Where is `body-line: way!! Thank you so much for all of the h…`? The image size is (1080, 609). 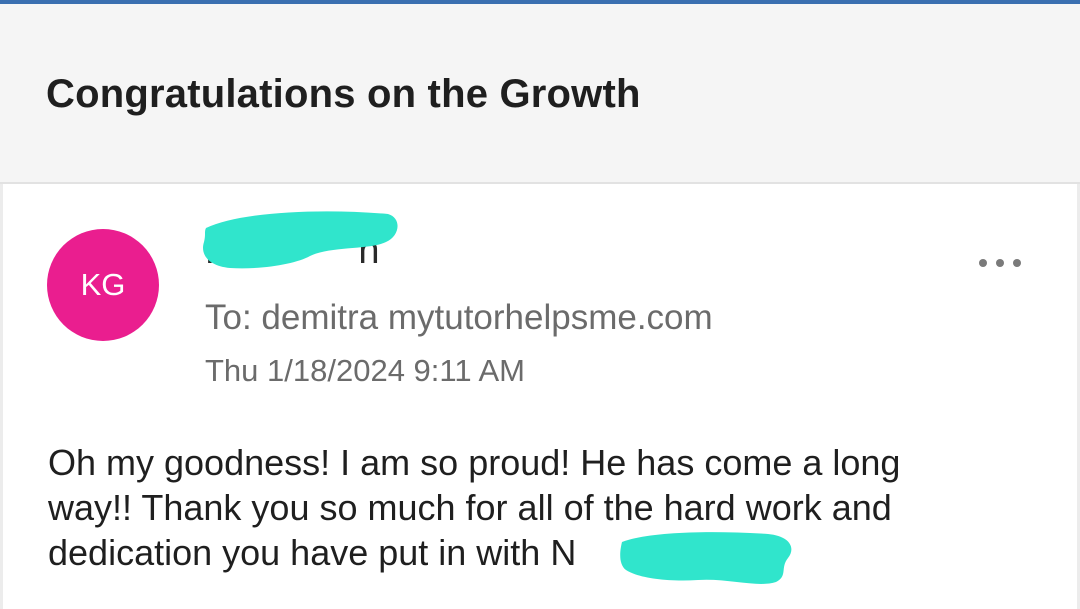 body-line: way!! Thank you so much for all of the h… is located at coordinates (470, 507).